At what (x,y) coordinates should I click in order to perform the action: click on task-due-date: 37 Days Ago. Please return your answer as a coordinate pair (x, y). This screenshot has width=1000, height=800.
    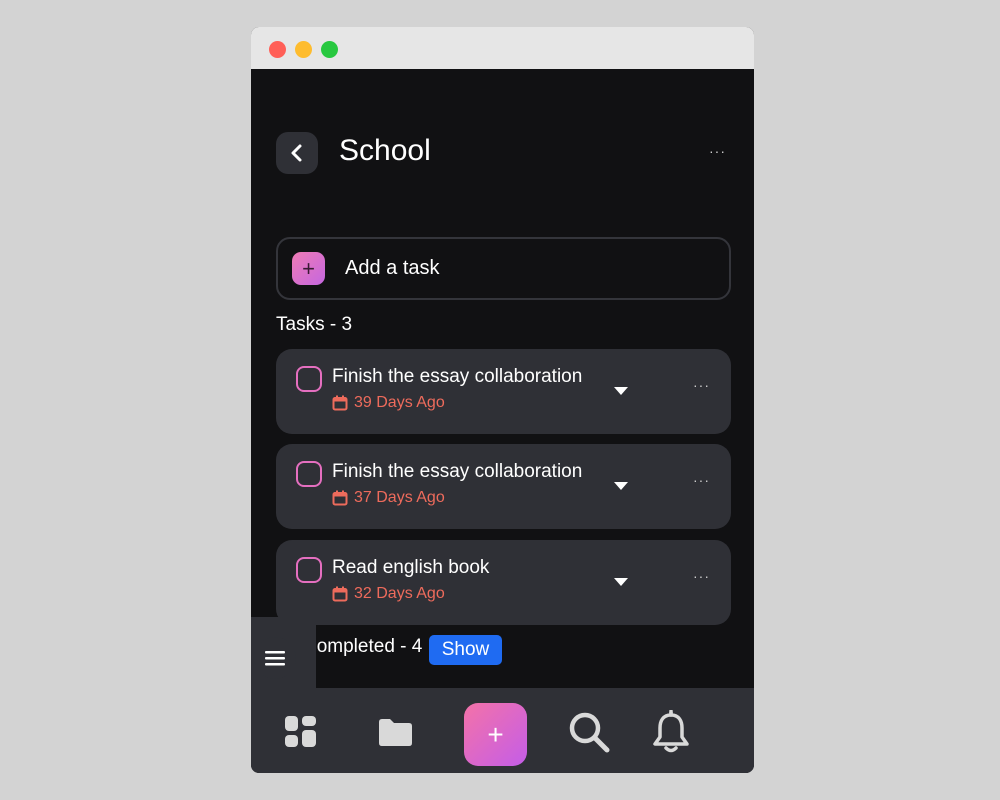
    Looking at the image, I should click on (388, 498).